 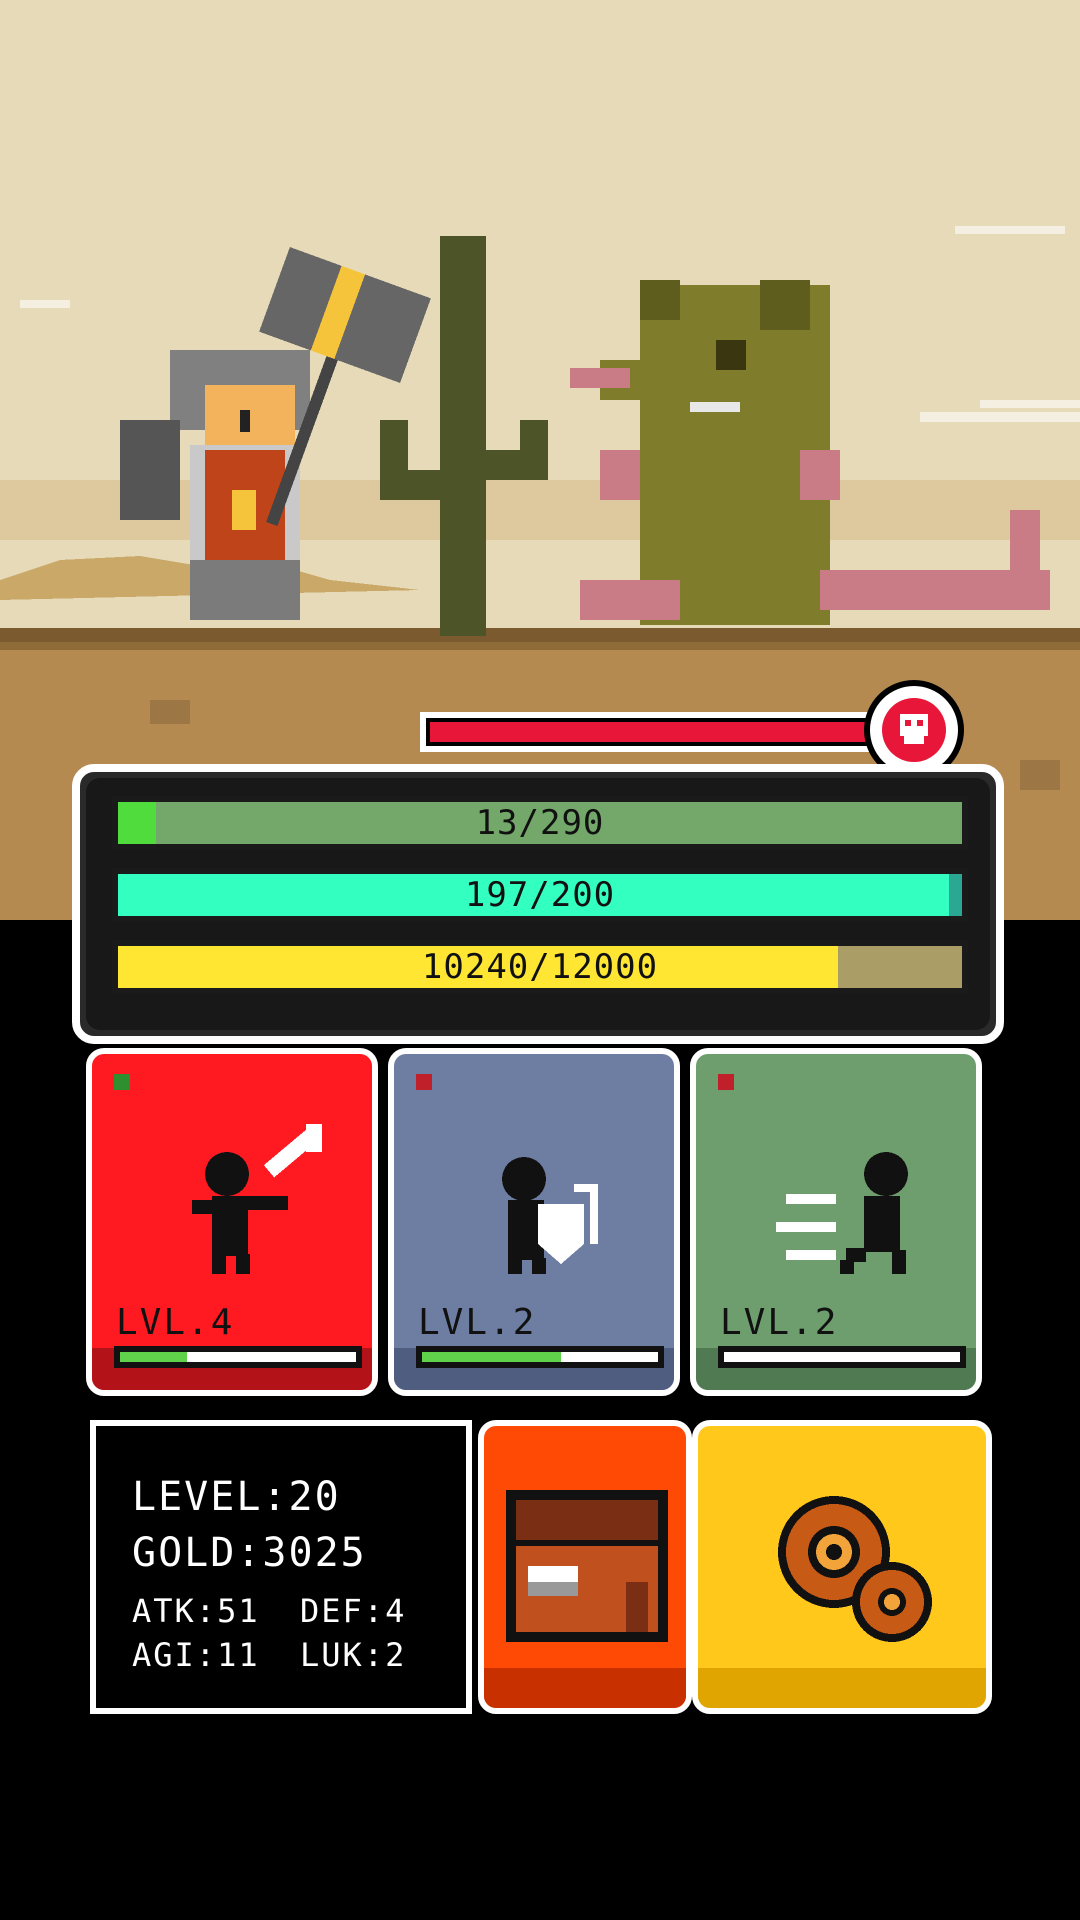 I want to click on shield-defense-icon, so click(x=550, y=1215).